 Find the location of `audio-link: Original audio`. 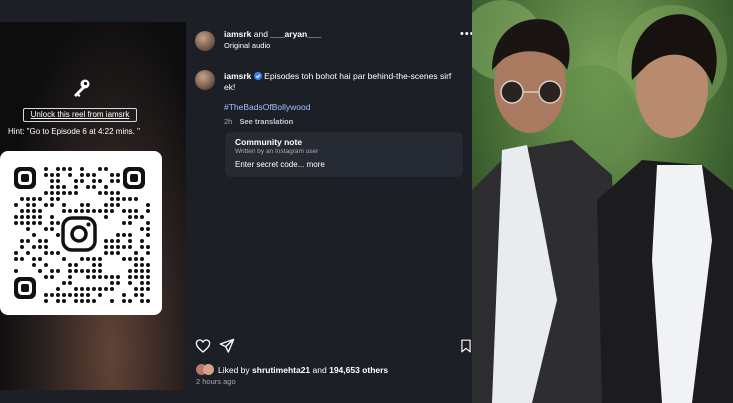

audio-link: Original audio is located at coordinates (247, 45).